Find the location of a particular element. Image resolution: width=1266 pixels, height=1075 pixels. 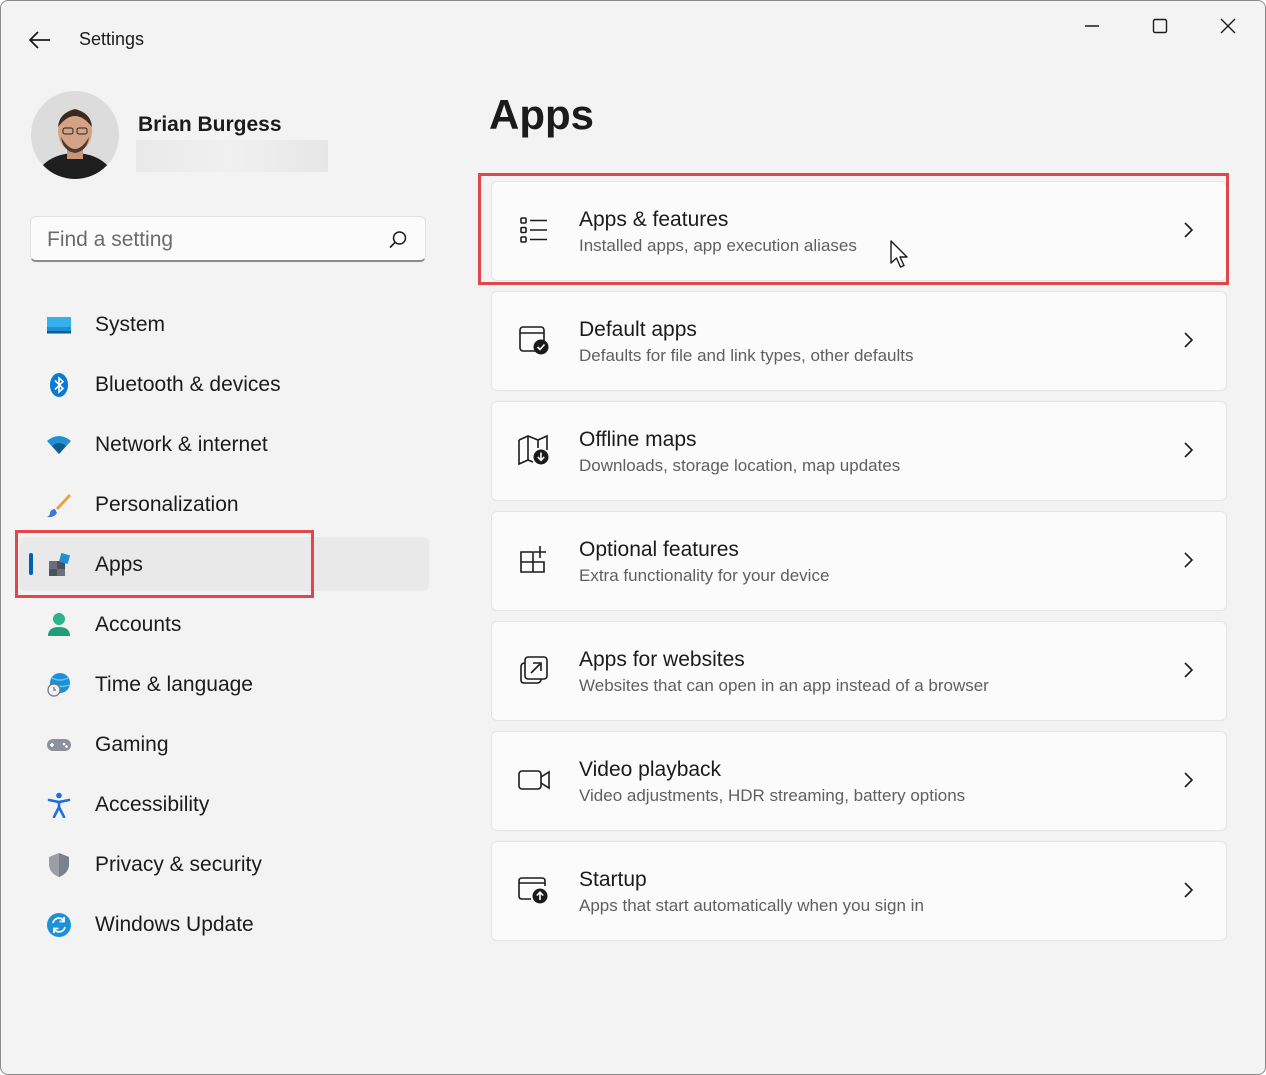

avatar-photo-icon is located at coordinates (75, 135).